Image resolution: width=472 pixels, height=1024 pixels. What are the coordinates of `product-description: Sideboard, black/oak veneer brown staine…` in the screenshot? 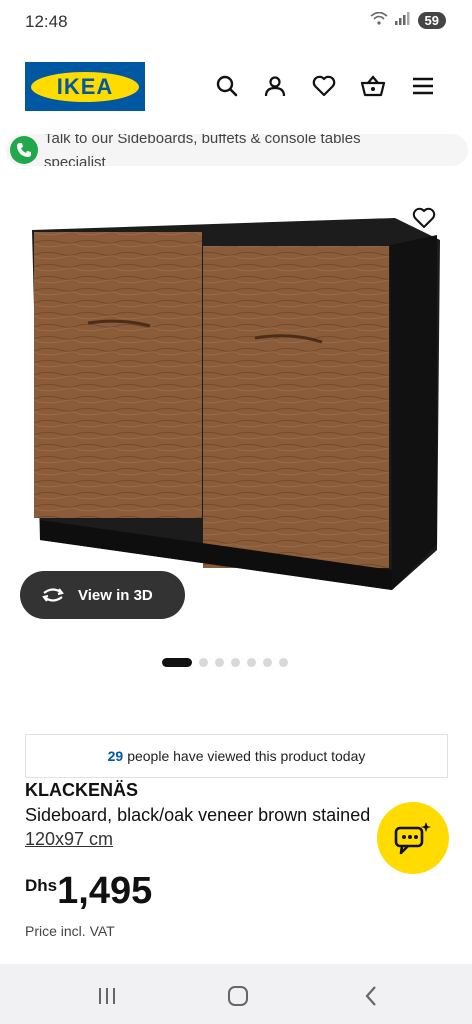 It's located at (198, 815).